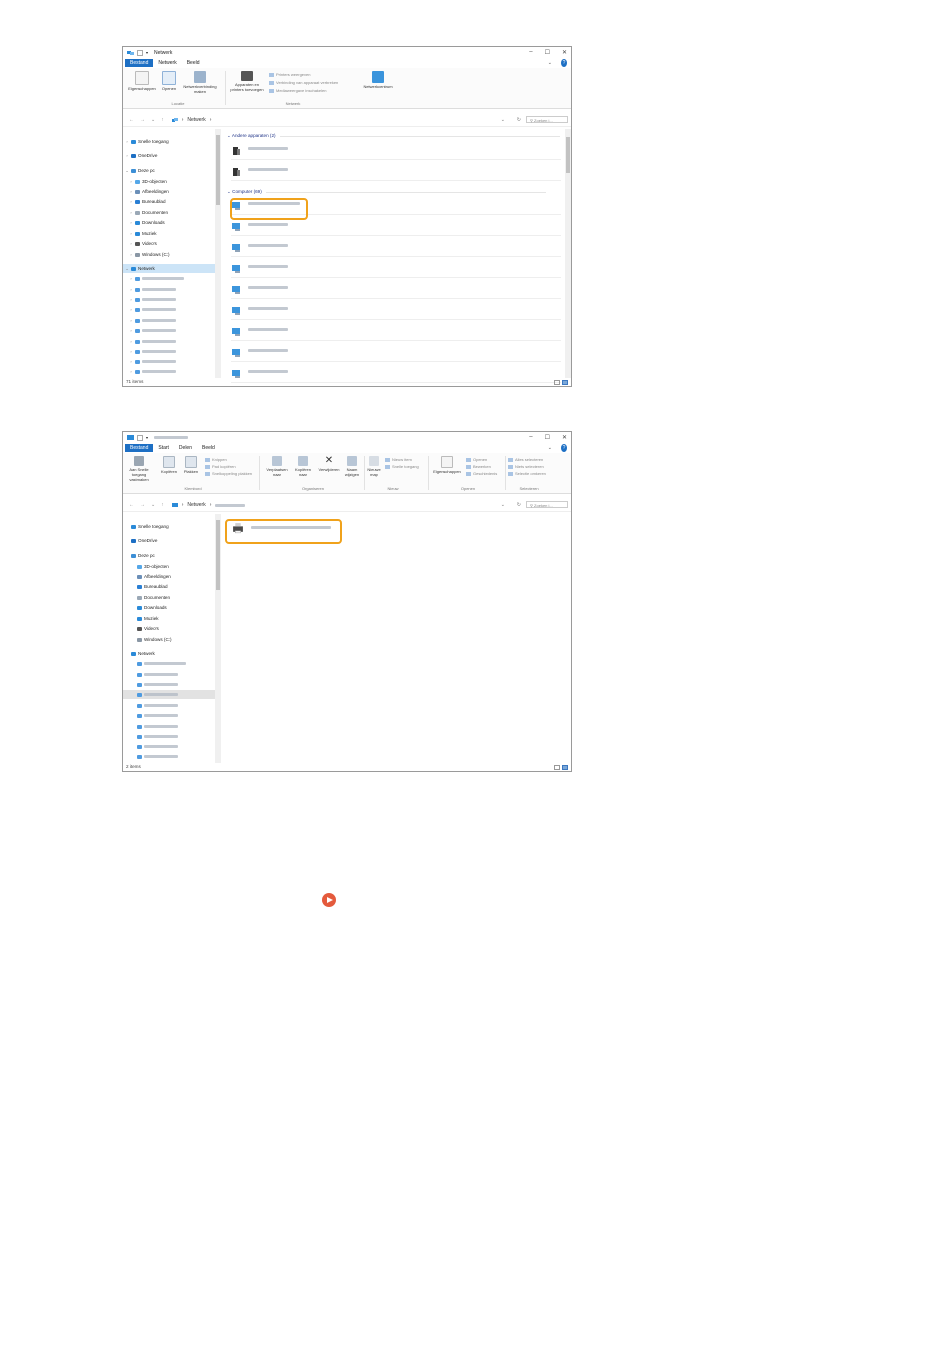 The width and height of the screenshot is (950, 1369). What do you see at coordinates (247, 81) in the screenshot?
I see `add-devices-button: Apparaten en printers toevoegen` at bounding box center [247, 81].